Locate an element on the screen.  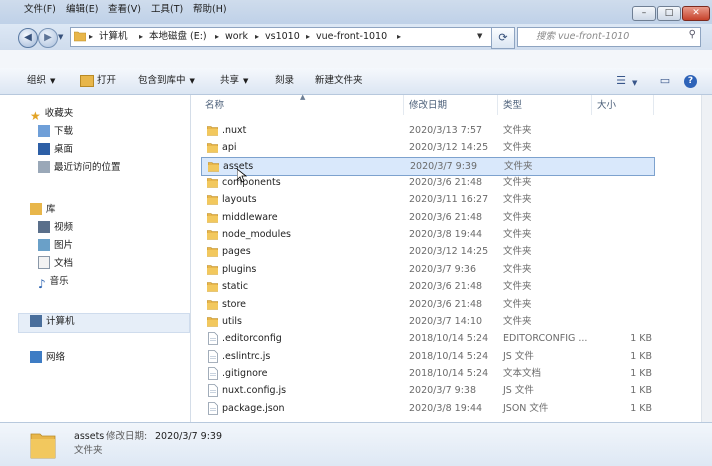
nav-item-documents: 文档 is located at coordinates (55, 264).